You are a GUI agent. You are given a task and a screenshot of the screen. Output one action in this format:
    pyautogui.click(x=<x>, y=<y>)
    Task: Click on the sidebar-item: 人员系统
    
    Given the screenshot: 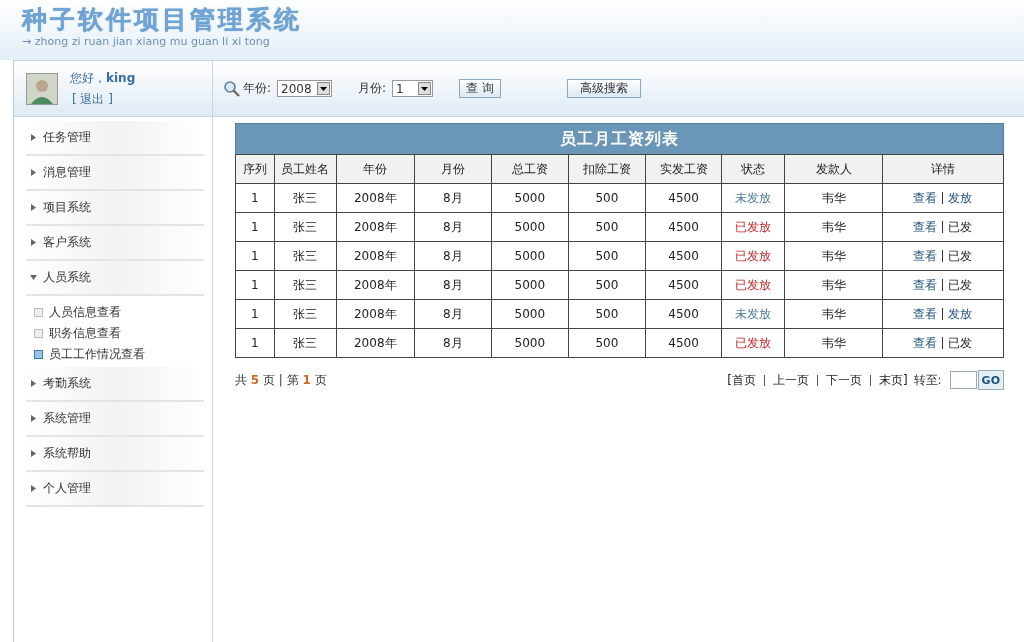 What is the action you would take?
    pyautogui.click(x=115, y=278)
    